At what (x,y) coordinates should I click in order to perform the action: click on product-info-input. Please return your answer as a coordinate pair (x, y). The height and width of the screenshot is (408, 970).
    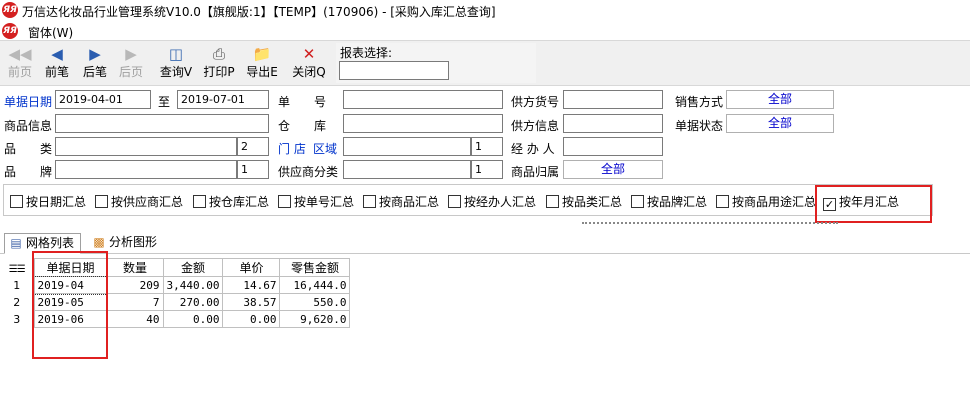
    Looking at the image, I should click on (162, 123).